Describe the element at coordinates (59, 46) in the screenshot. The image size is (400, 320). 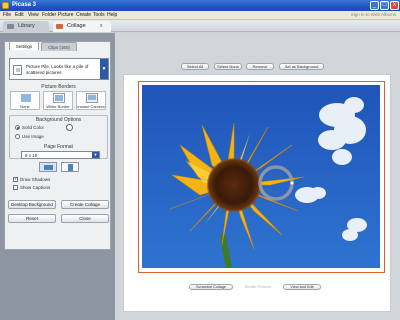
I see `tab-clips: Clips (160)` at that location.